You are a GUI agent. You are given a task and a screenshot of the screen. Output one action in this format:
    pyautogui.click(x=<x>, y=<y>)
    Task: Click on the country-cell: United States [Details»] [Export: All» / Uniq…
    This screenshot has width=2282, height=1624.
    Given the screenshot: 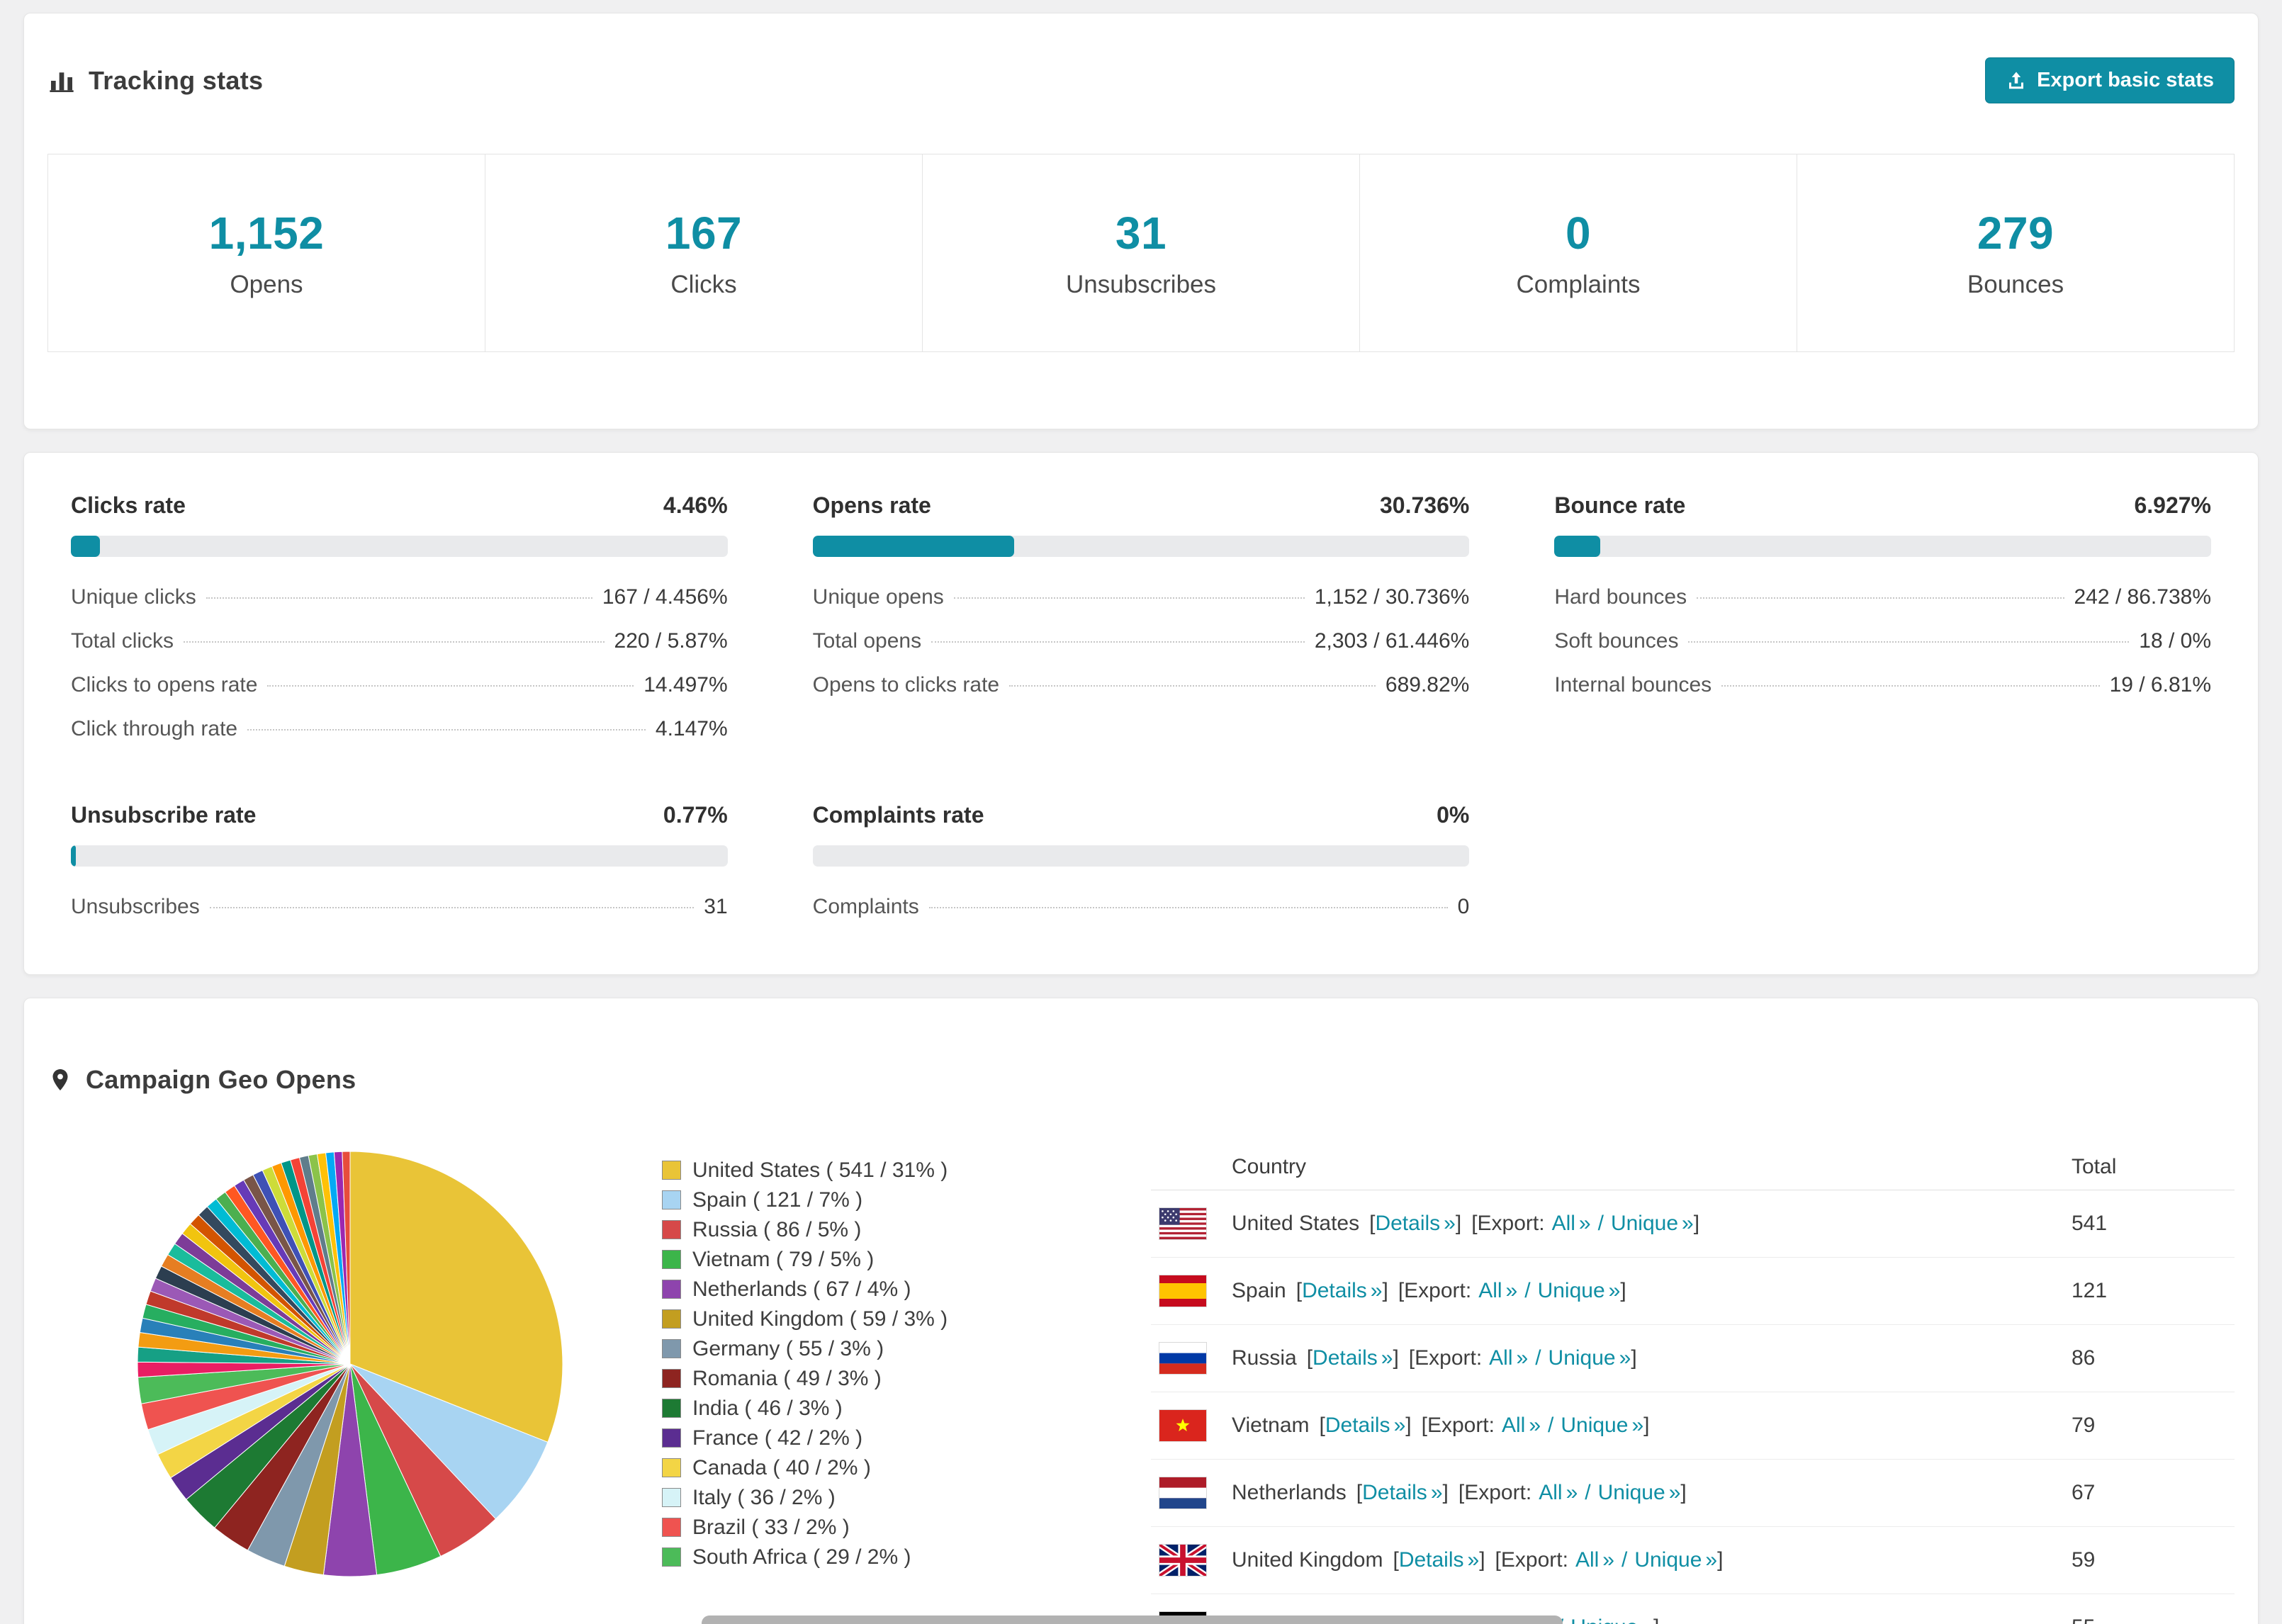 What is the action you would take?
    pyautogui.click(x=1611, y=1223)
    